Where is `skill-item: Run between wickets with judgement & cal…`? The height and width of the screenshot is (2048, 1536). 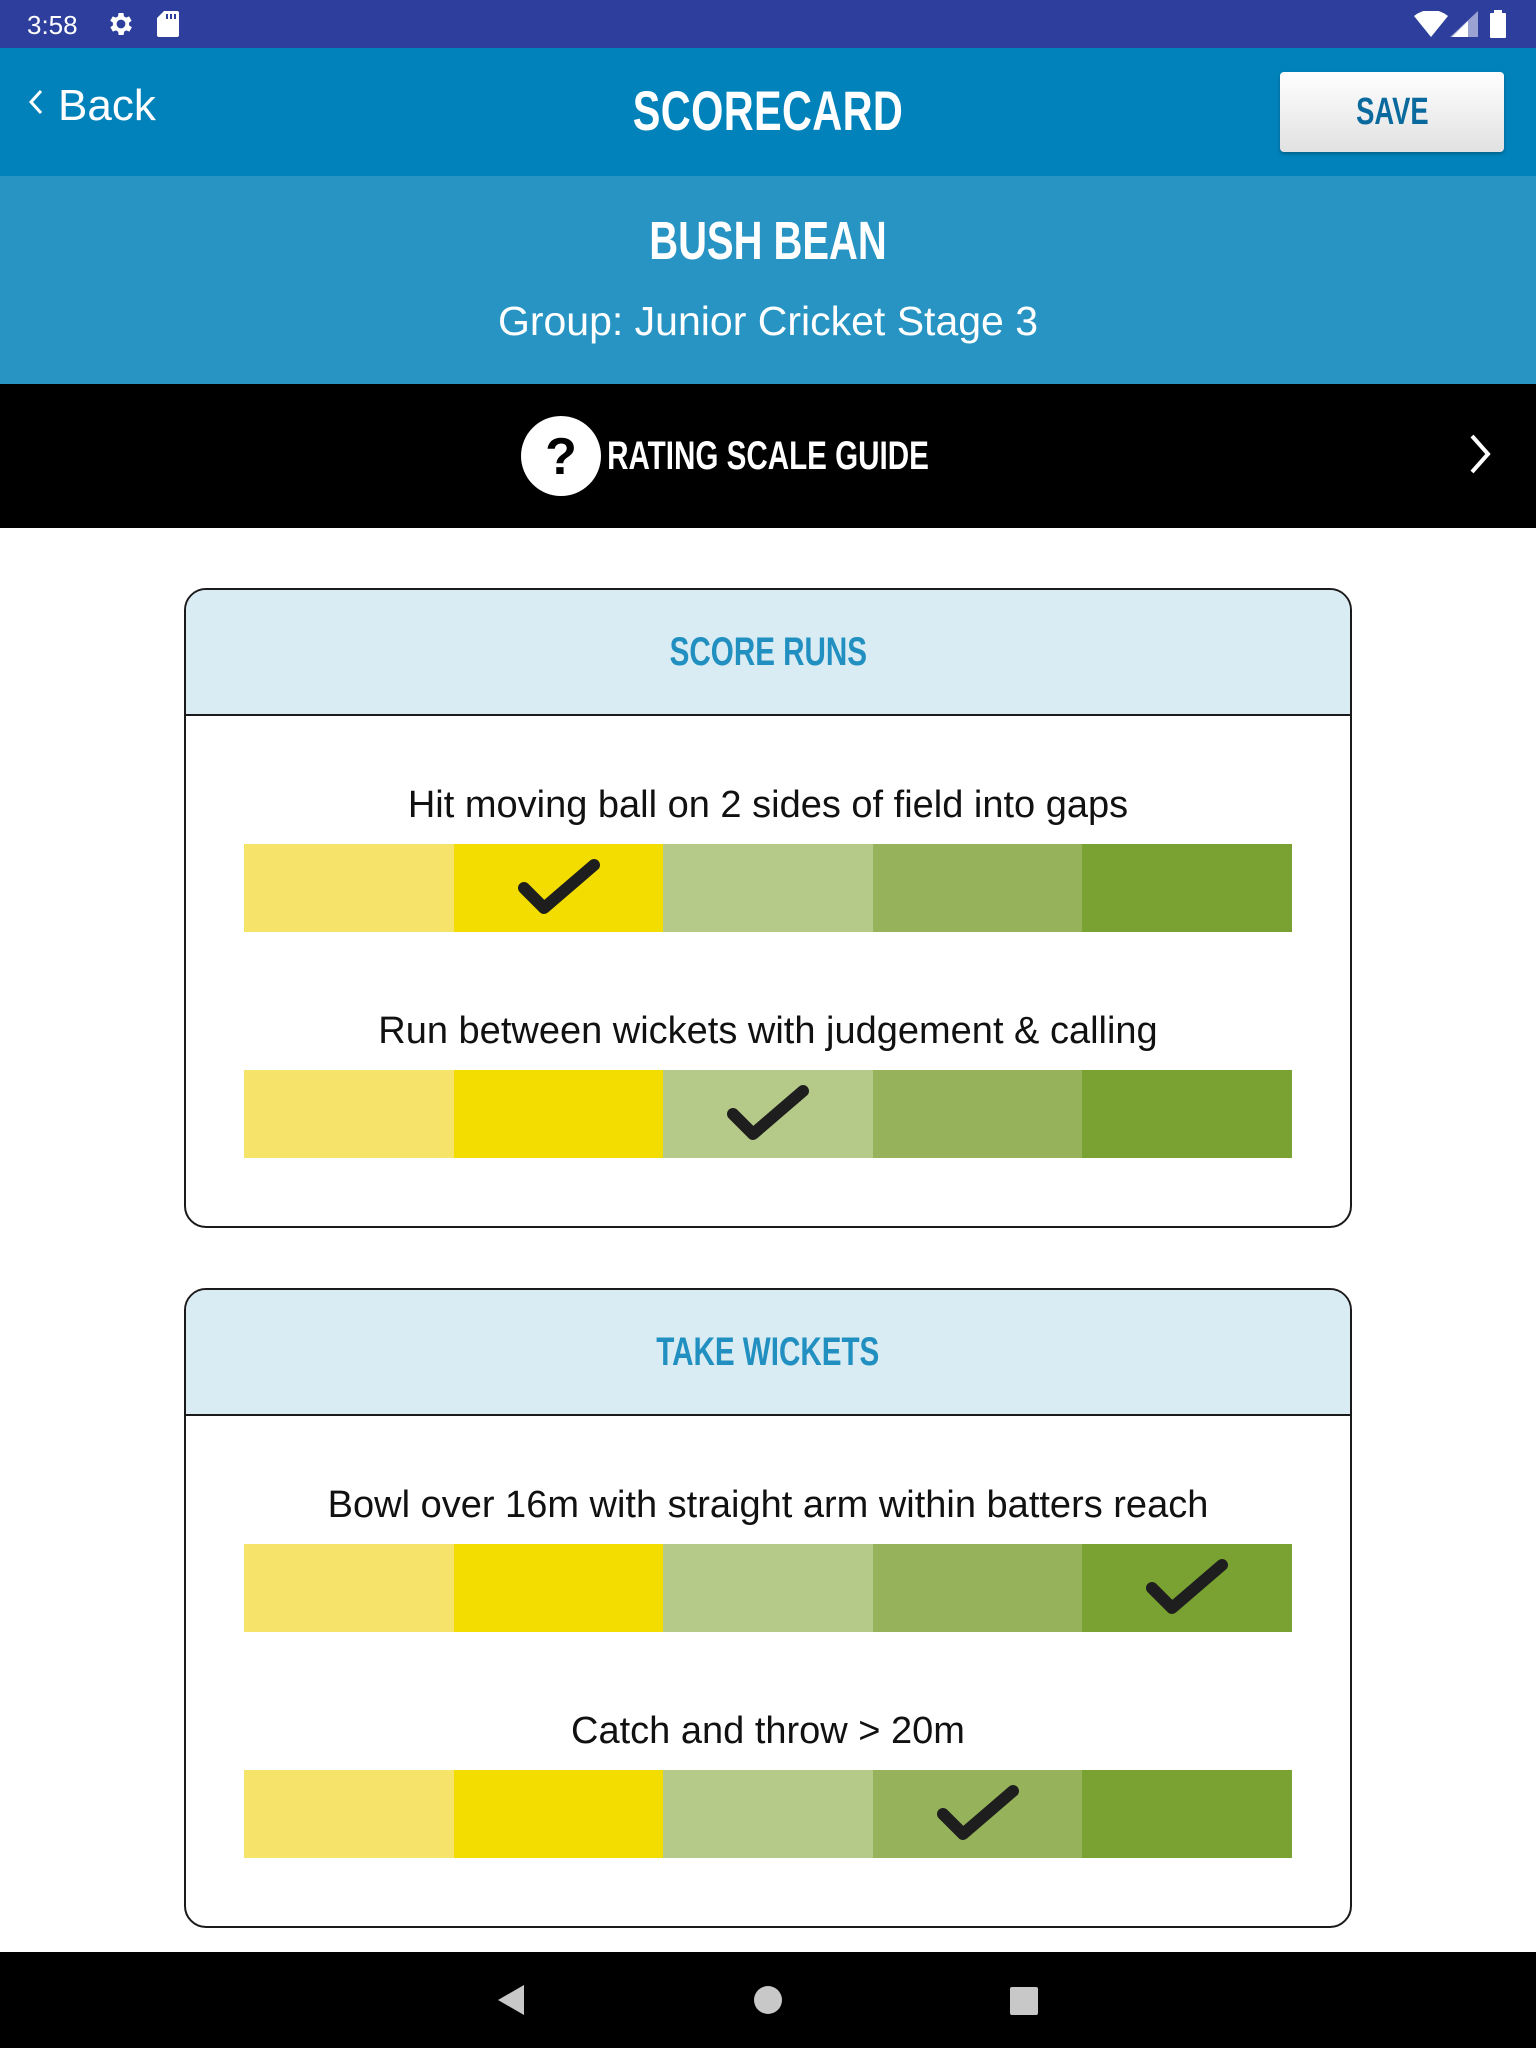 skill-item: Run between wickets with judgement & cal… is located at coordinates (768, 1084).